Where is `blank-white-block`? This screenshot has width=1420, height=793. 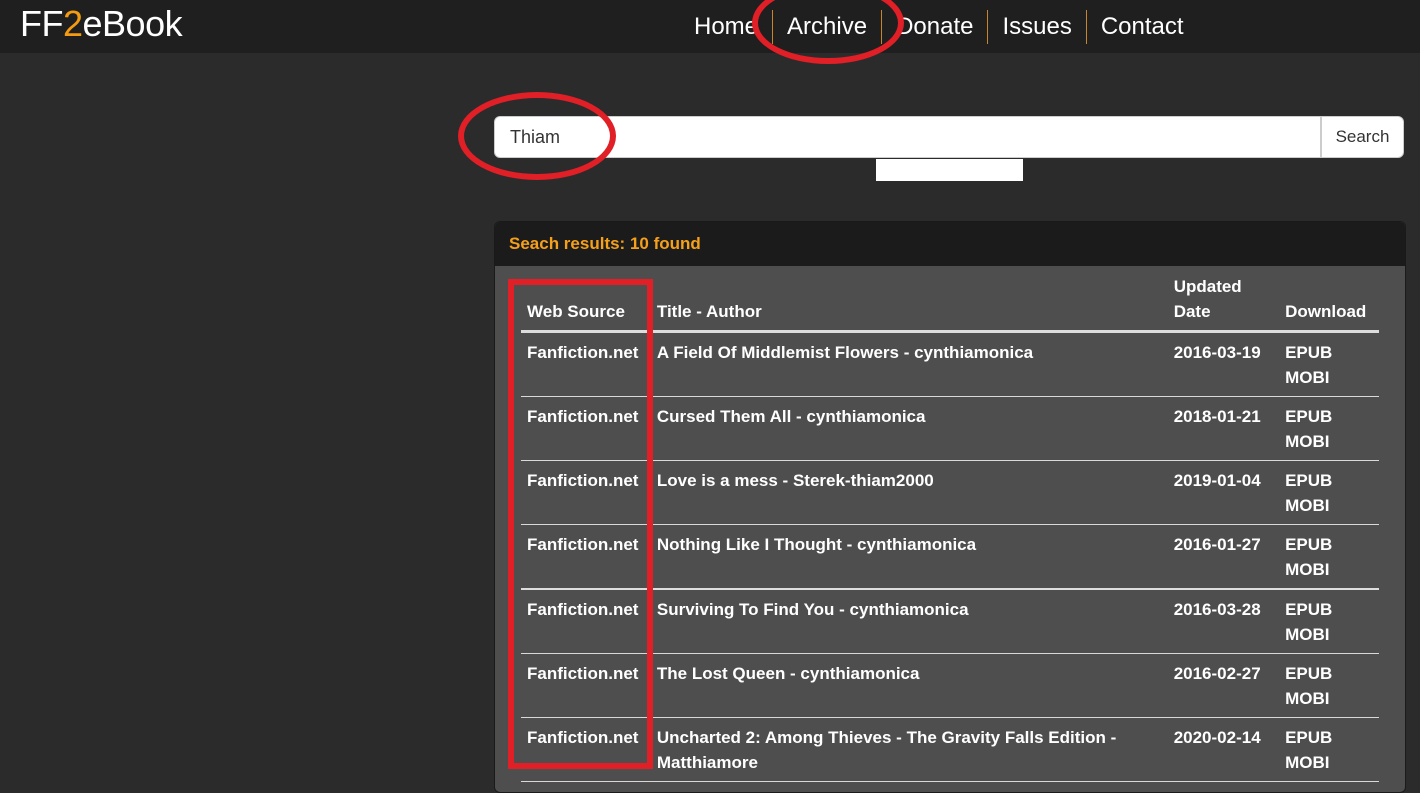
blank-white-block is located at coordinates (949, 170).